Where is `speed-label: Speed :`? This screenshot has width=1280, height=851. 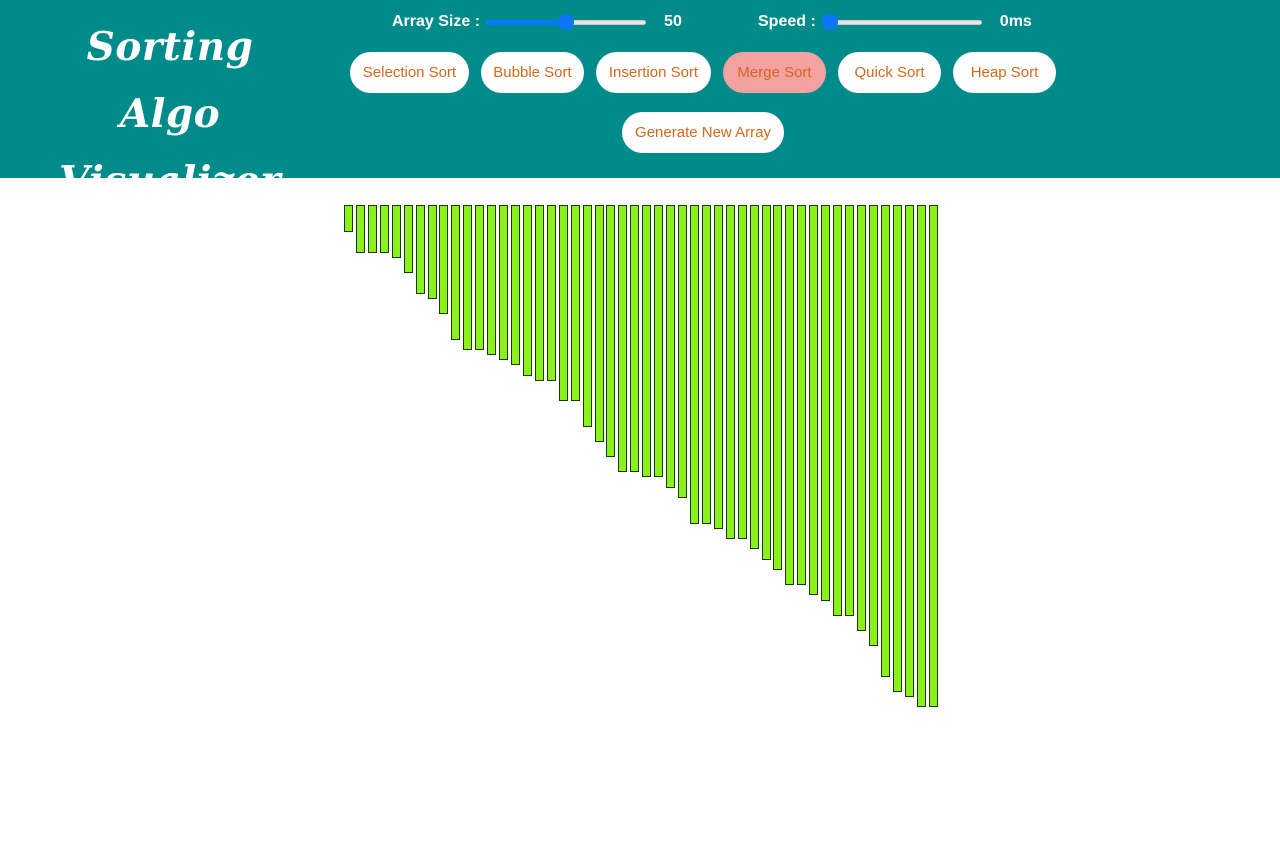 speed-label: Speed : is located at coordinates (787, 21).